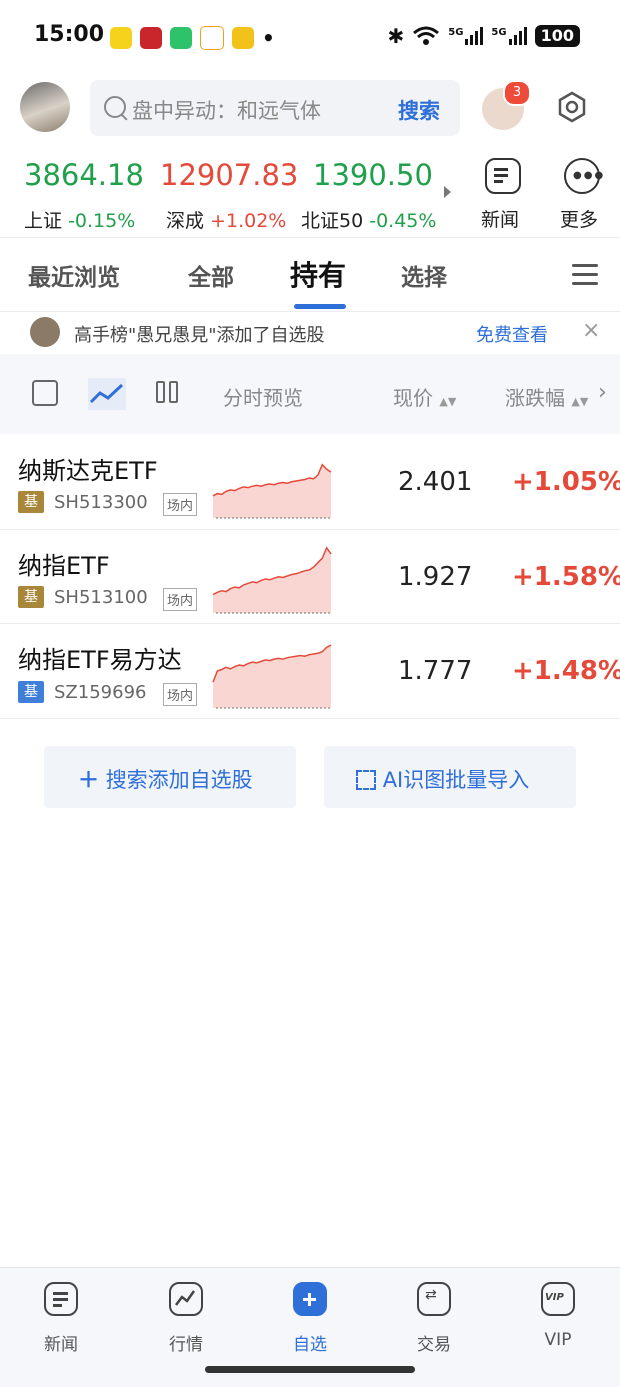 The height and width of the screenshot is (1387, 620). I want to click on nav-watchlist: 自选, so click(310, 1342).